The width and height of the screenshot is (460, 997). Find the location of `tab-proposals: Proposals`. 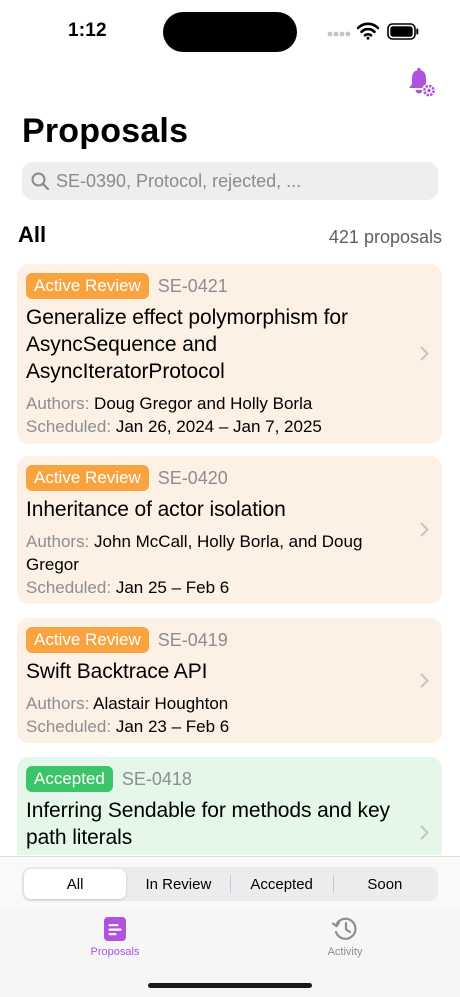

tab-proposals: Proposals is located at coordinates (115, 937).